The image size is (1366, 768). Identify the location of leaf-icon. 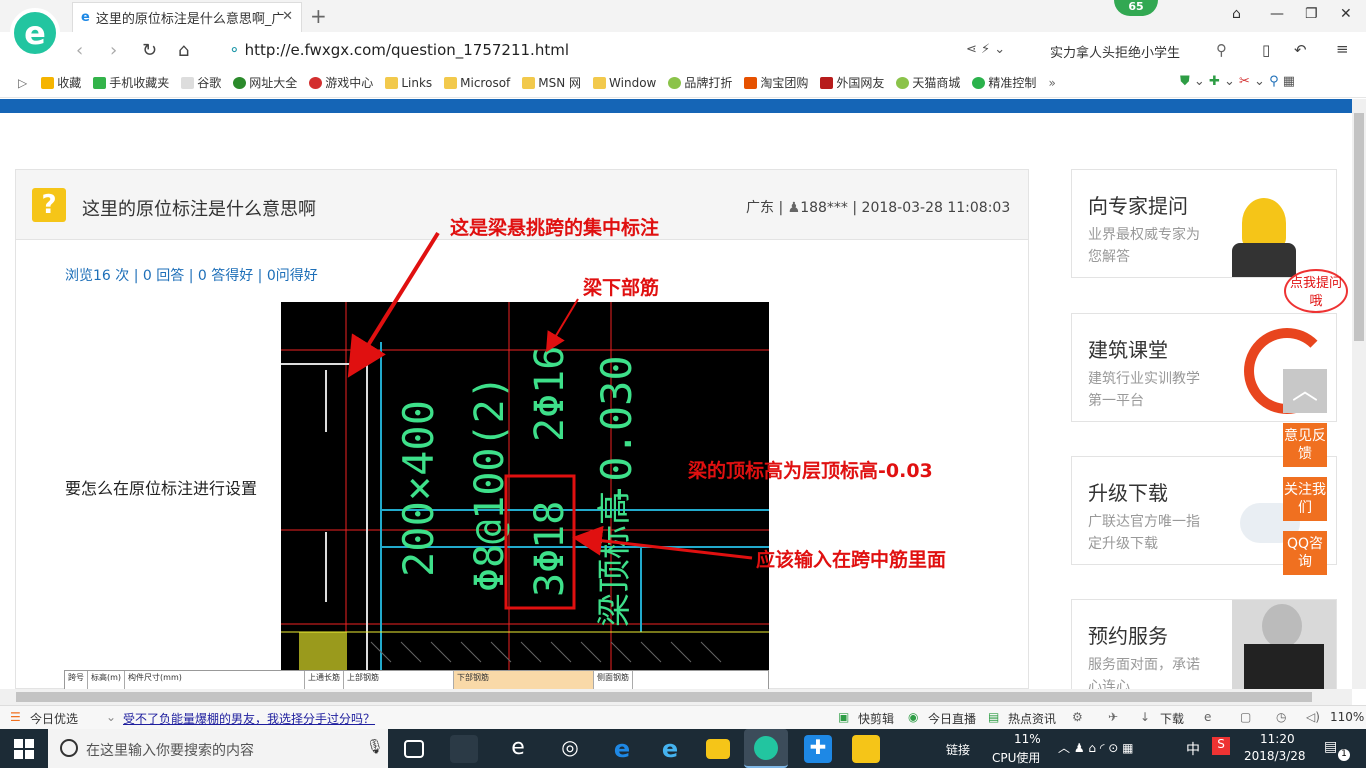
(675, 82).